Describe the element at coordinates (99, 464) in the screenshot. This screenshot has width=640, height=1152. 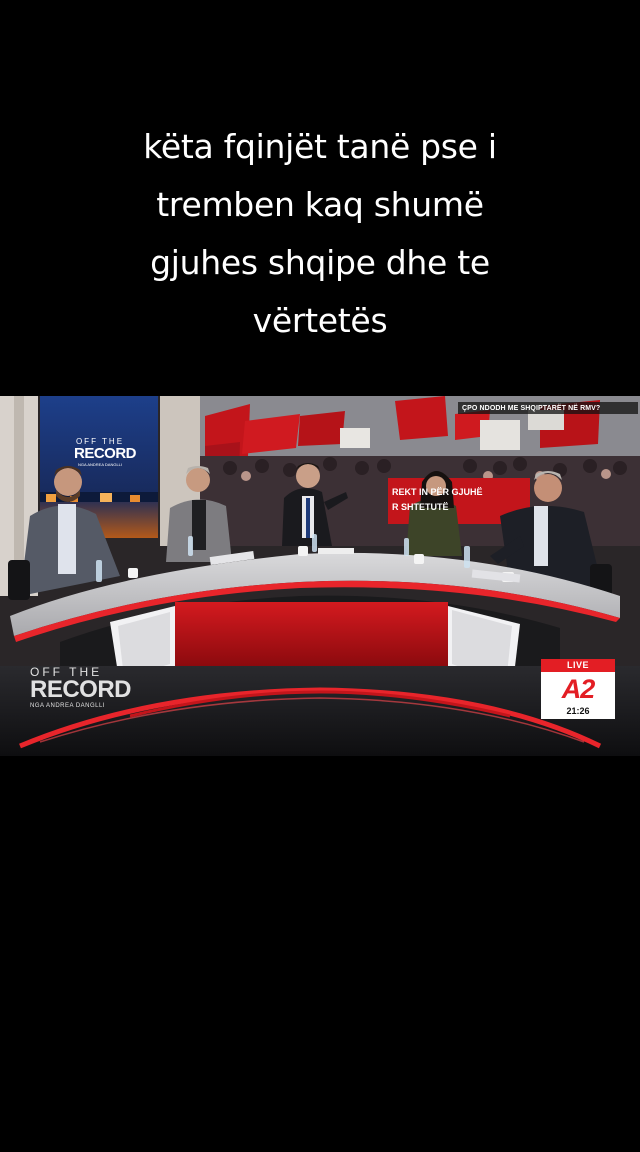
I see `wall-title-sub: NGA ANDREA DANGLLI` at that location.